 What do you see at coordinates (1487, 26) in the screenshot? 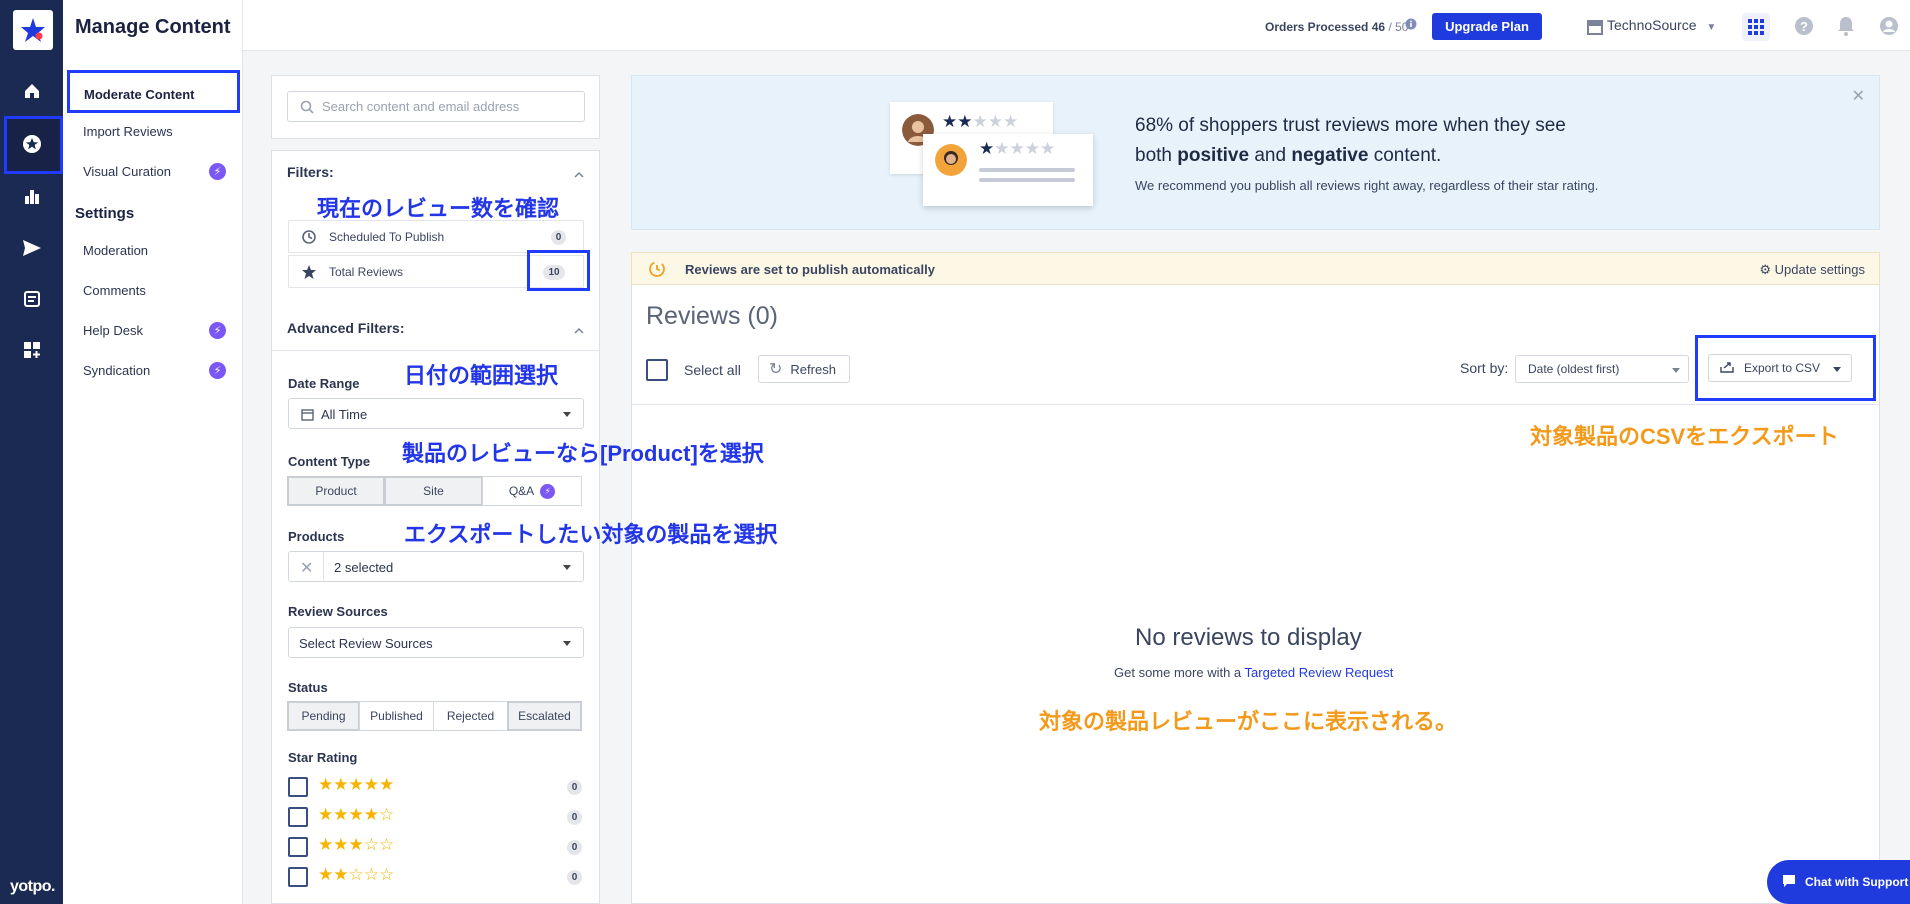
I see `upgrade-plan-button: Upgrade Plan` at bounding box center [1487, 26].